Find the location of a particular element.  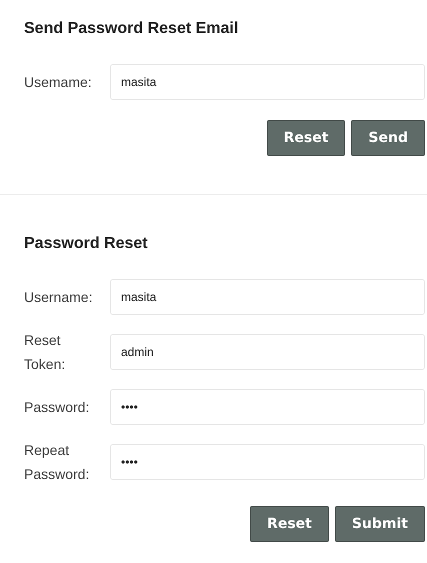

field-label: Usemame: is located at coordinates (58, 82).